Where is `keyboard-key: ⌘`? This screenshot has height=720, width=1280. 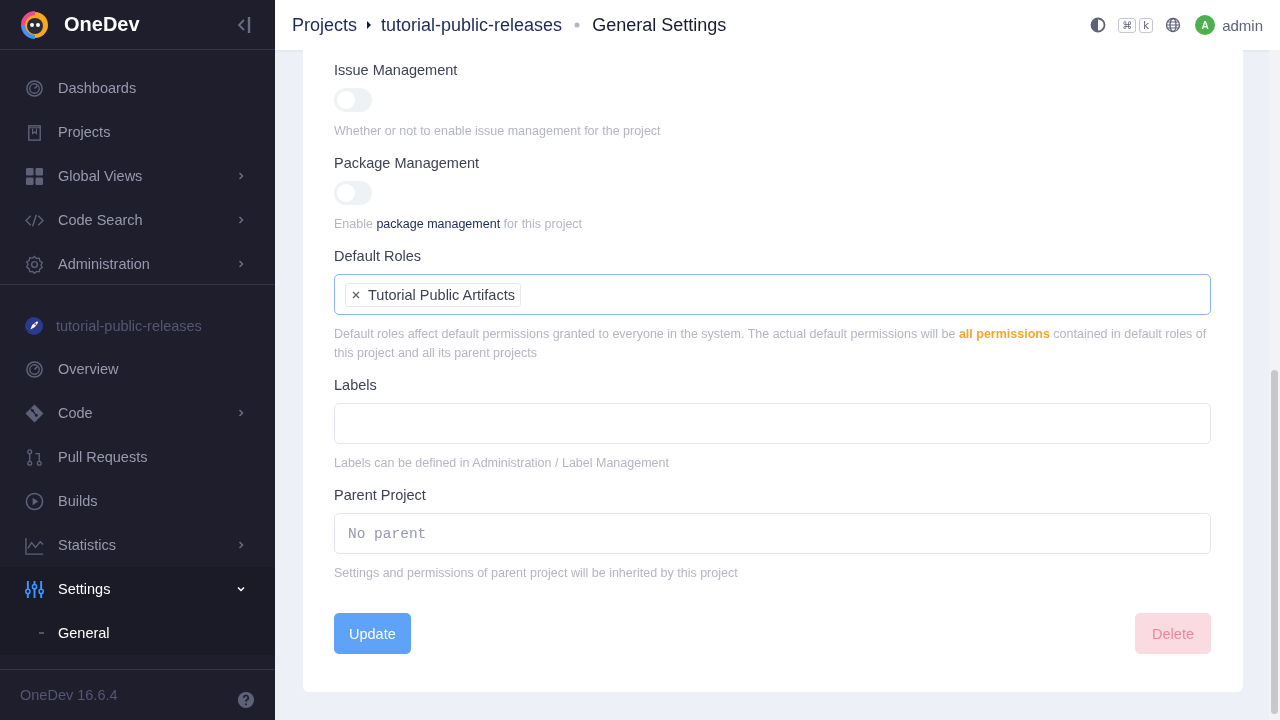
keyboard-key: ⌘ is located at coordinates (1127, 25).